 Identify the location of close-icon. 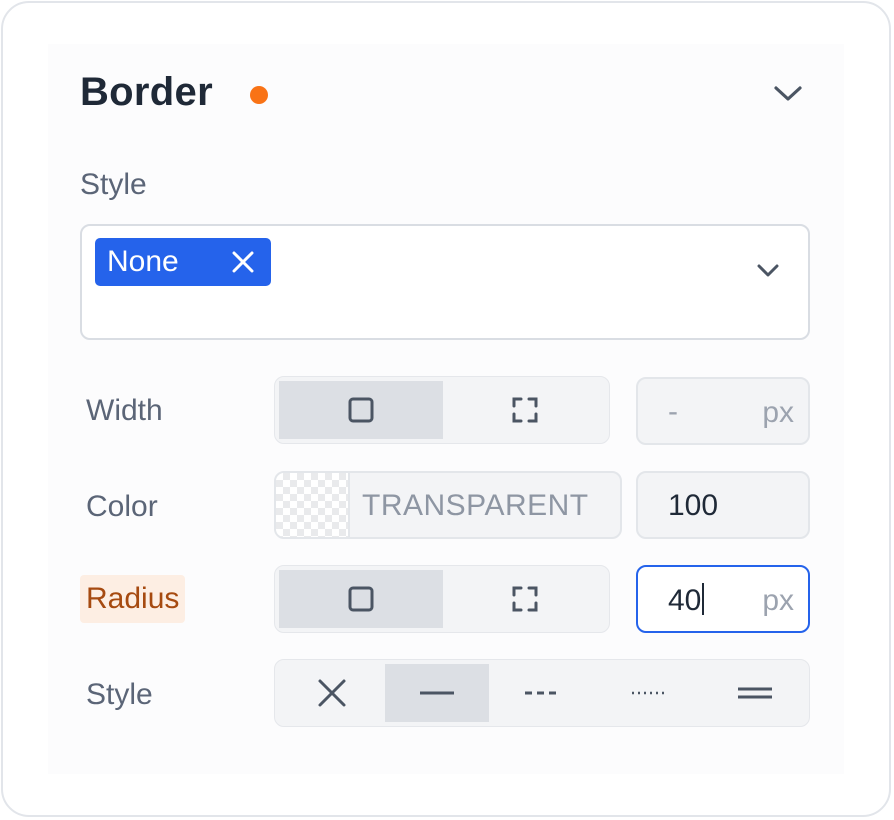
(332, 693).